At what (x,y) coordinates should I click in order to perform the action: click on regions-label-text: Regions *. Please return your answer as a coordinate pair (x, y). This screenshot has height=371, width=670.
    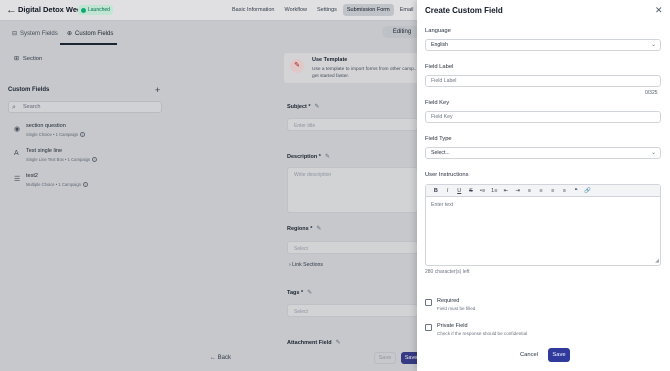
    Looking at the image, I should click on (300, 228).